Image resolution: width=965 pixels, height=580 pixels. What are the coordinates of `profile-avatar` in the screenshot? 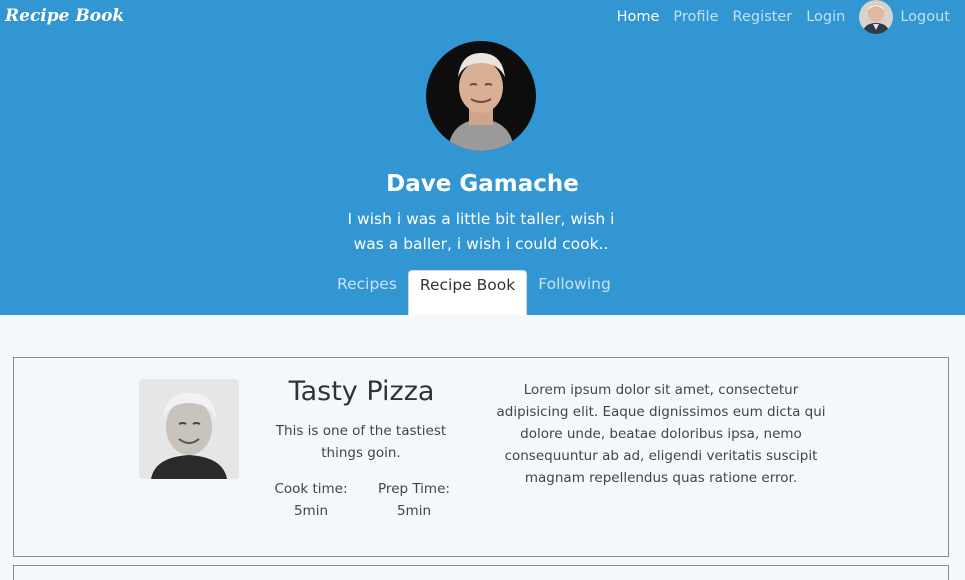 It's located at (481, 96).